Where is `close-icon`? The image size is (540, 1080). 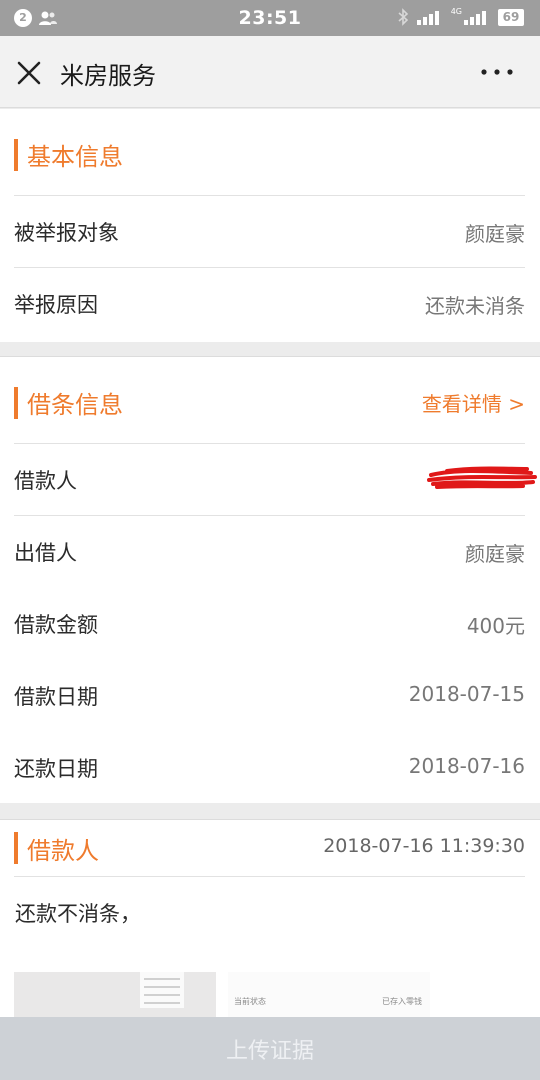
close-icon is located at coordinates (29, 73).